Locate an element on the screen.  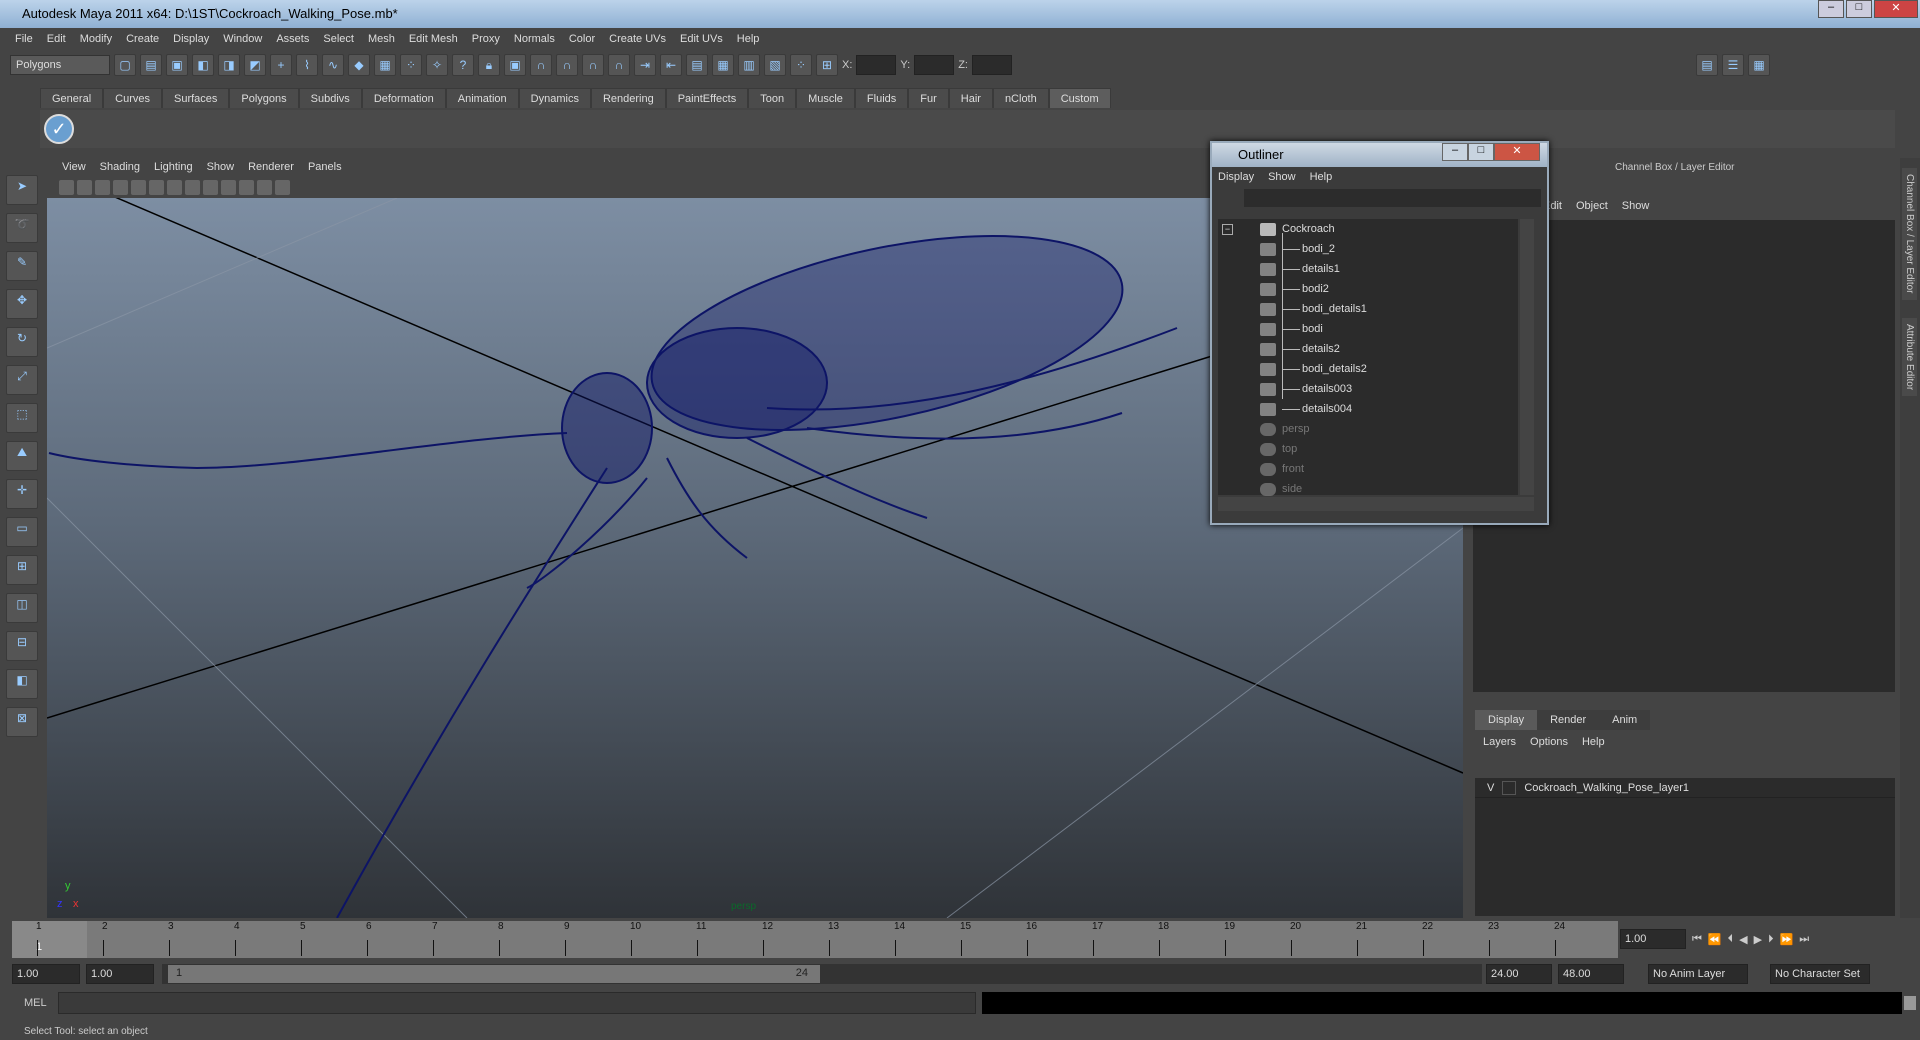
shelf-tab-deformation: Deformation is located at coordinates (403, 98).